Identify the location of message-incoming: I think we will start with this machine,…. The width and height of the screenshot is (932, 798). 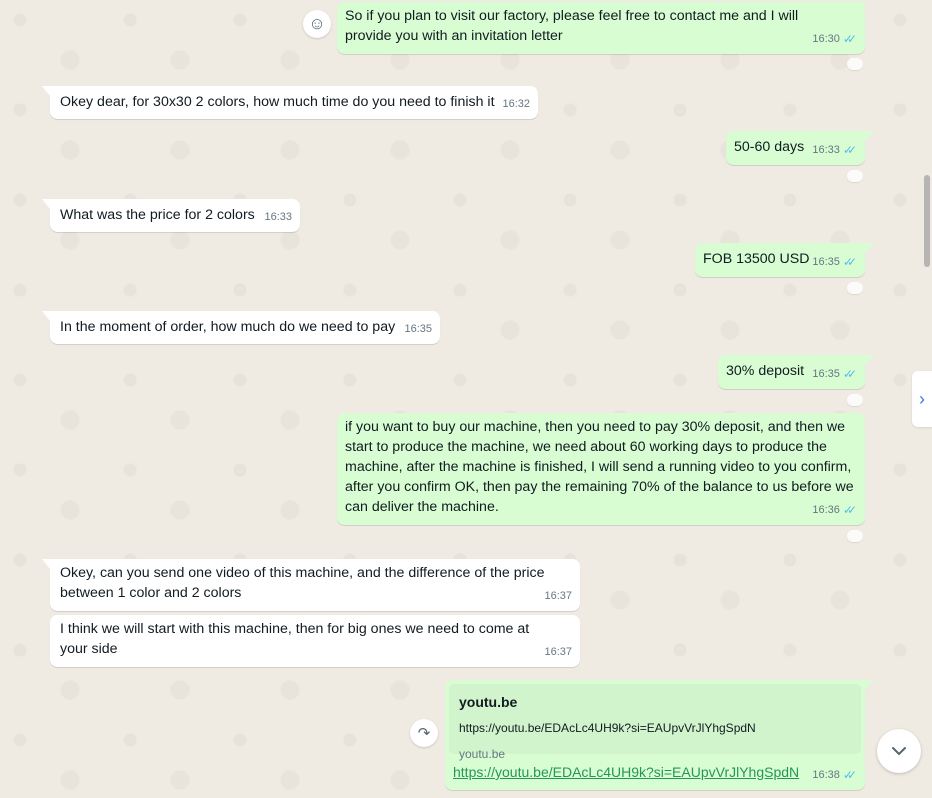
(315, 641).